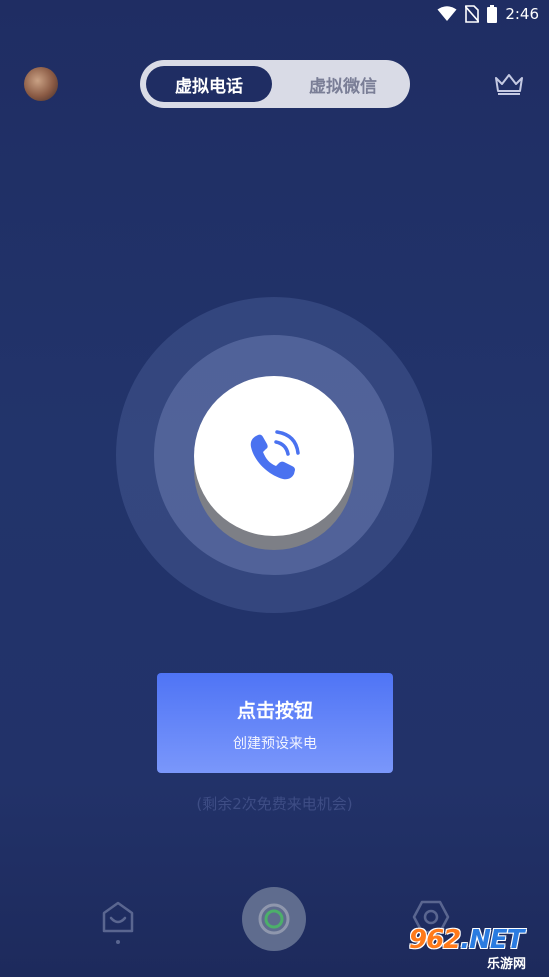 The height and width of the screenshot is (977, 549). I want to click on home-icon, so click(118, 924).